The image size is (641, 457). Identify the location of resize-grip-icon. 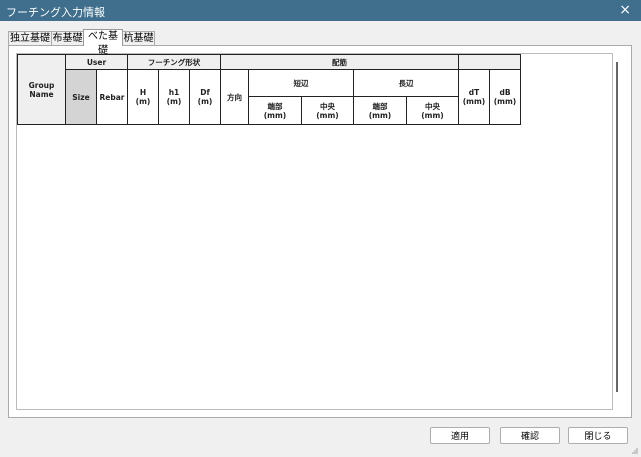
(635, 451).